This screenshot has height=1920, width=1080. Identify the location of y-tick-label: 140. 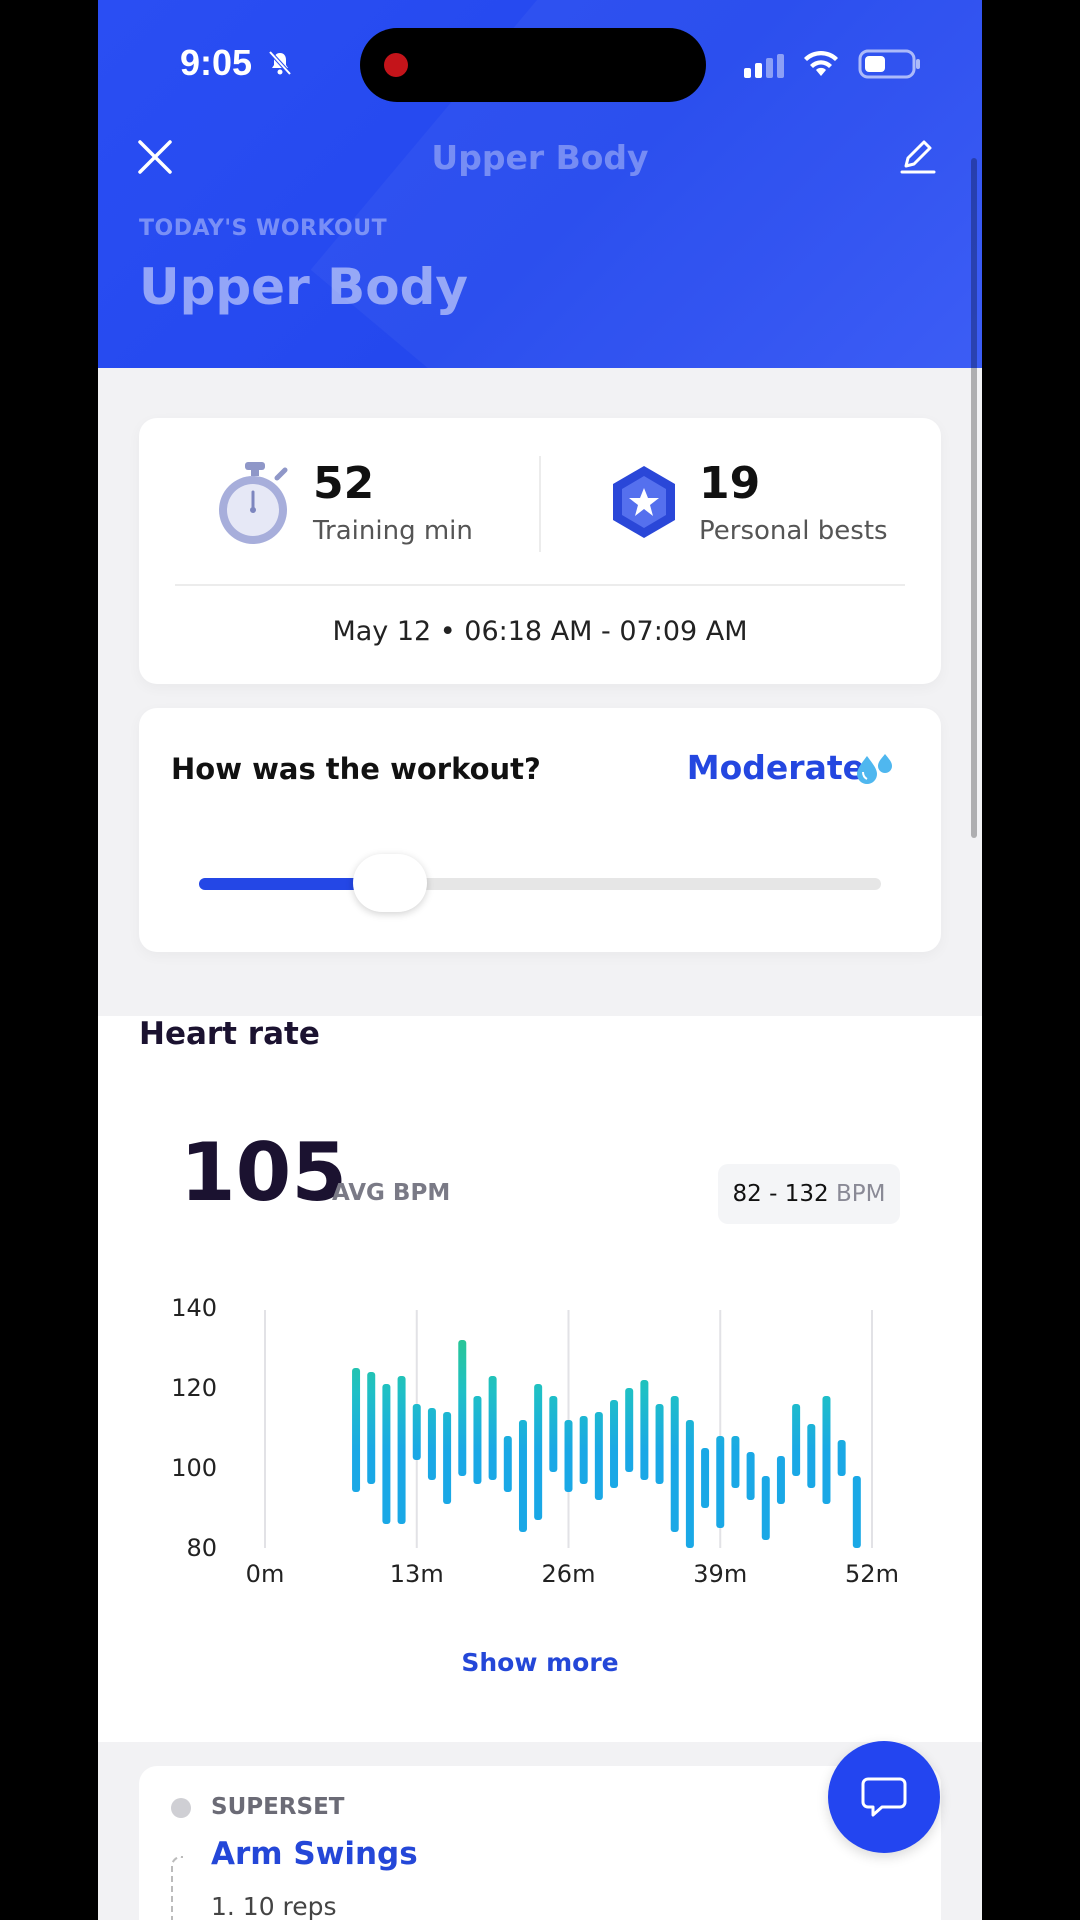
(194, 1308).